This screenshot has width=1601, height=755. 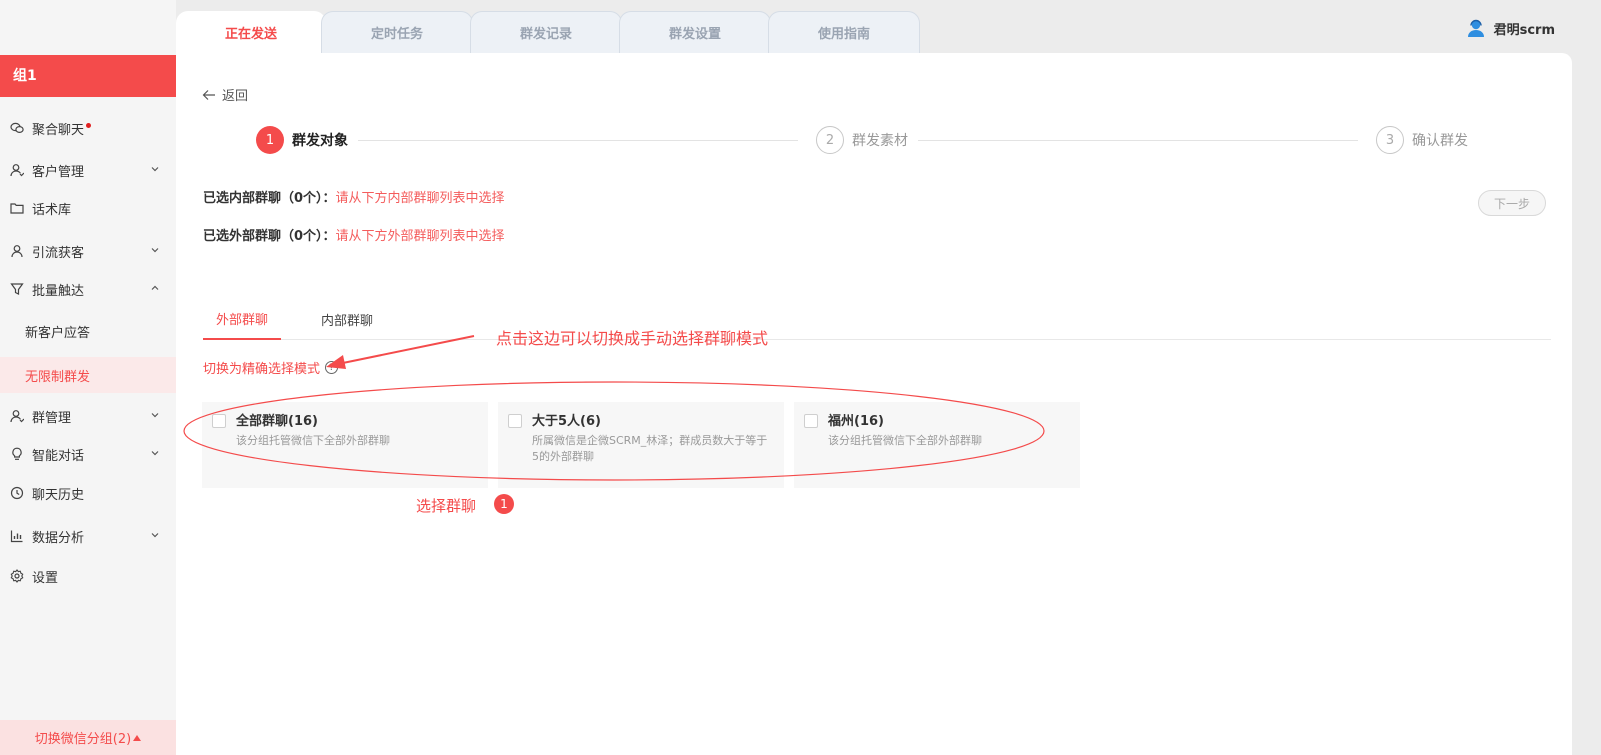 I want to click on sidebar-item-label: 引流获客, so click(x=58, y=253).